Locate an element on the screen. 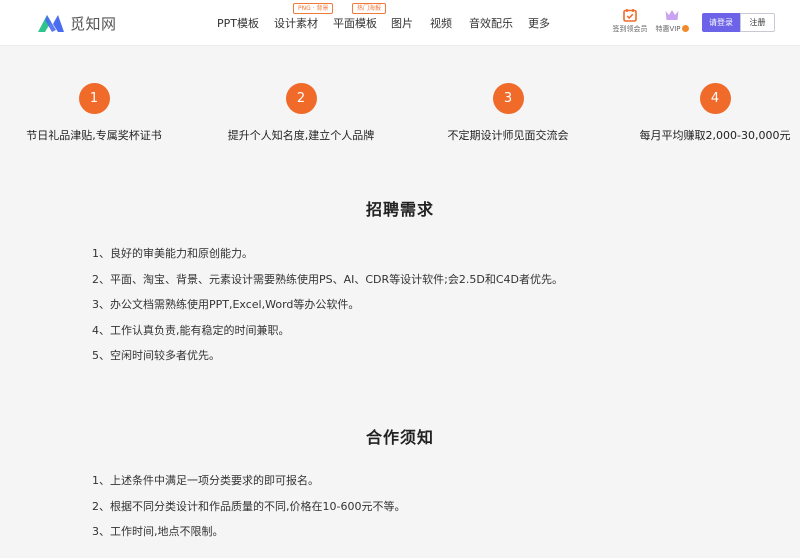 The height and width of the screenshot is (558, 800). nav-images: 图片 is located at coordinates (402, 23).